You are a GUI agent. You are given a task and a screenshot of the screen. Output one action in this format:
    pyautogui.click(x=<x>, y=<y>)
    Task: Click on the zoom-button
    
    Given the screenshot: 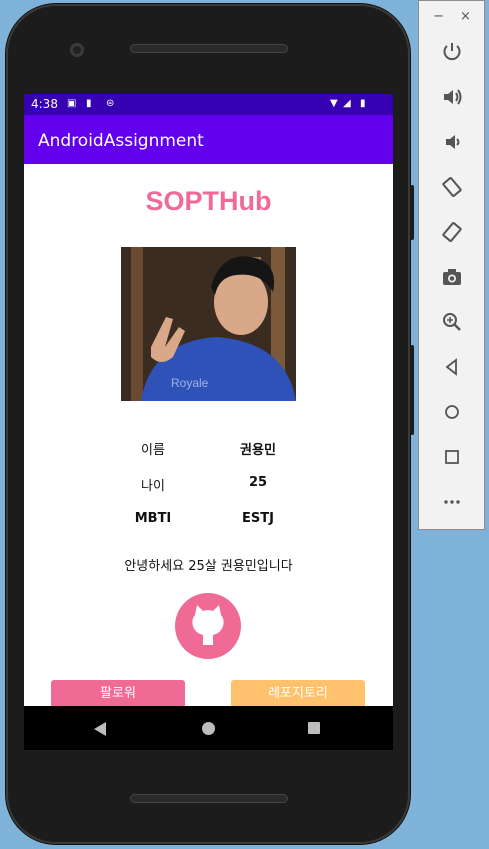 What is the action you would take?
    pyautogui.click(x=451, y=322)
    